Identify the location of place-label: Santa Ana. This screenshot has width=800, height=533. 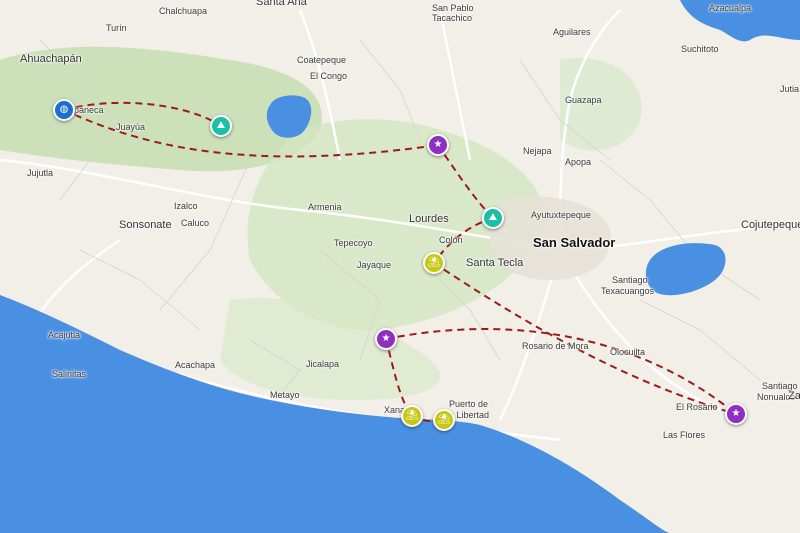
(281, 4).